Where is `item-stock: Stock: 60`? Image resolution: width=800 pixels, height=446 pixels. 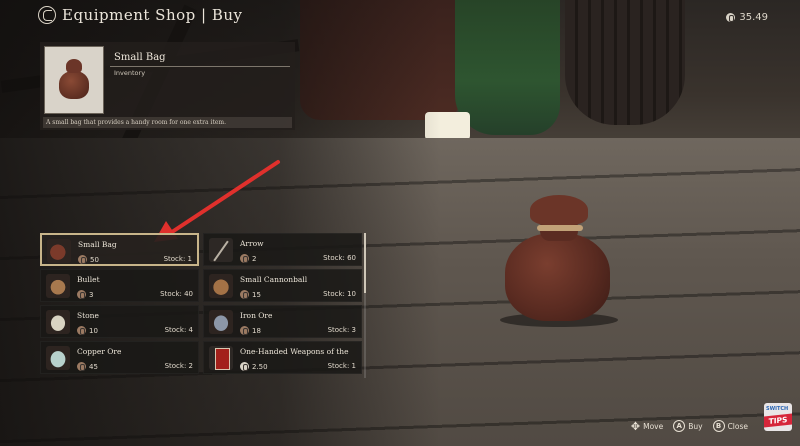
item-stock: Stock: 60 is located at coordinates (339, 258).